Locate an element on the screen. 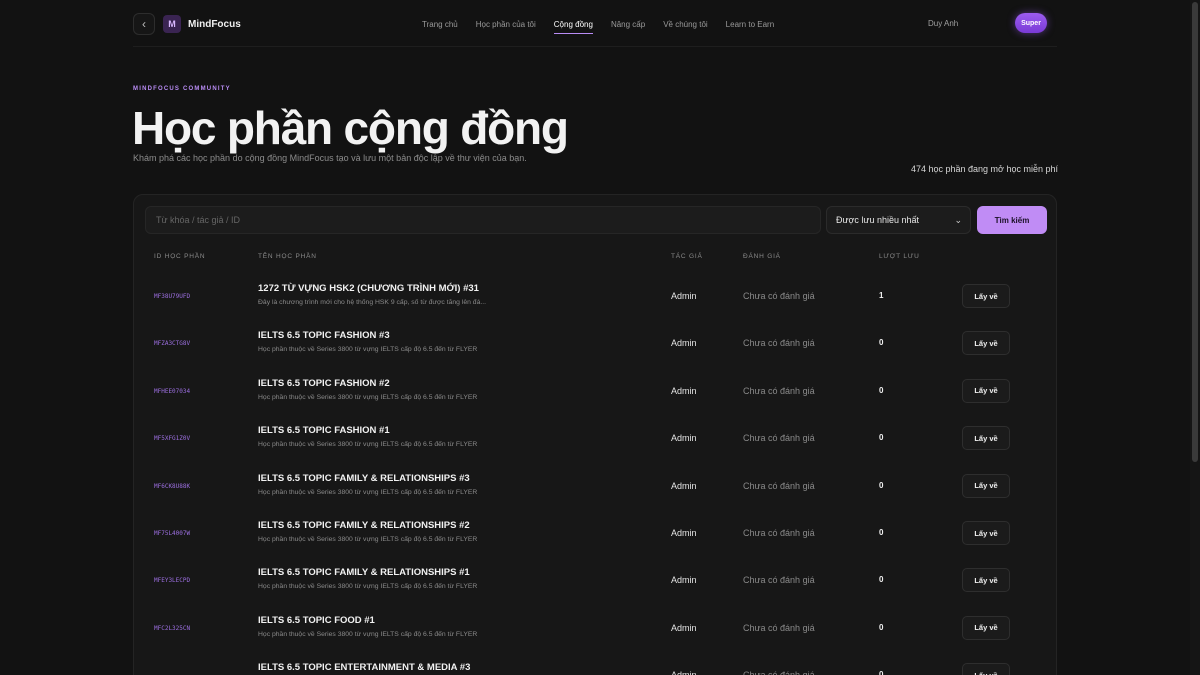  logo-icon: M is located at coordinates (172, 24).